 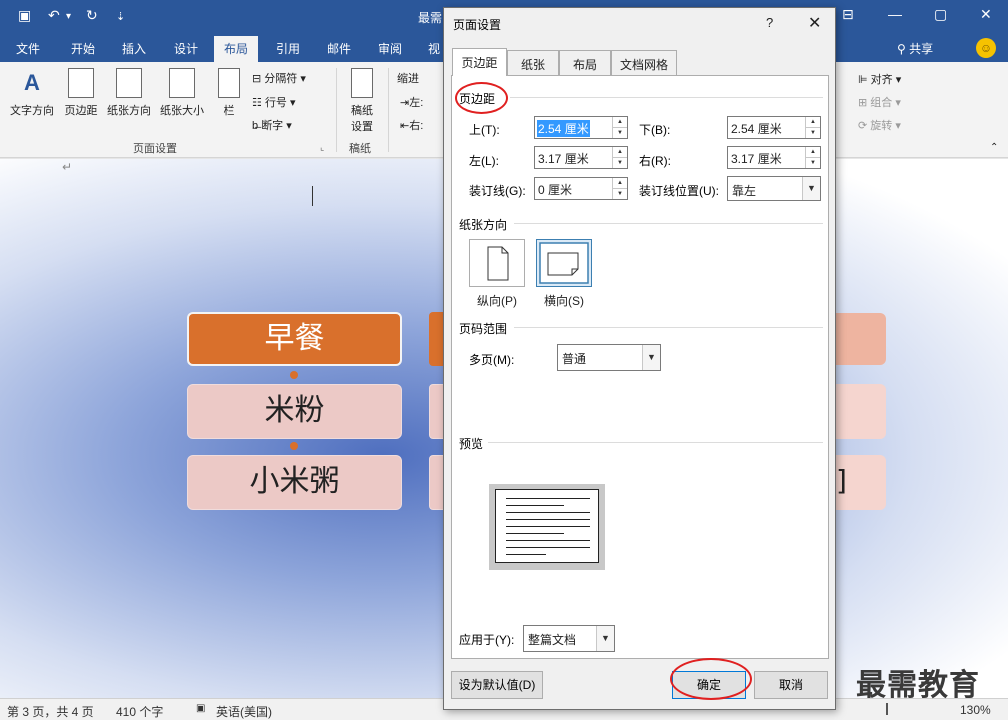 What do you see at coordinates (555, 189) in the screenshot?
I see `gutter-value: 0 厘米` at bounding box center [555, 189].